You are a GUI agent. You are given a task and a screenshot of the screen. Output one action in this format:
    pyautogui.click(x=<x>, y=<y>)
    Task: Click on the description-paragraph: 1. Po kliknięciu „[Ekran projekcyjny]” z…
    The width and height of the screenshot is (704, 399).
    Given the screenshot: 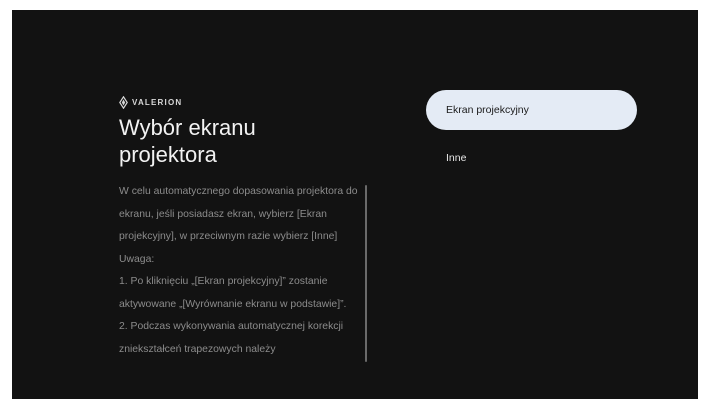 What is the action you would take?
    pyautogui.click(x=233, y=293)
    